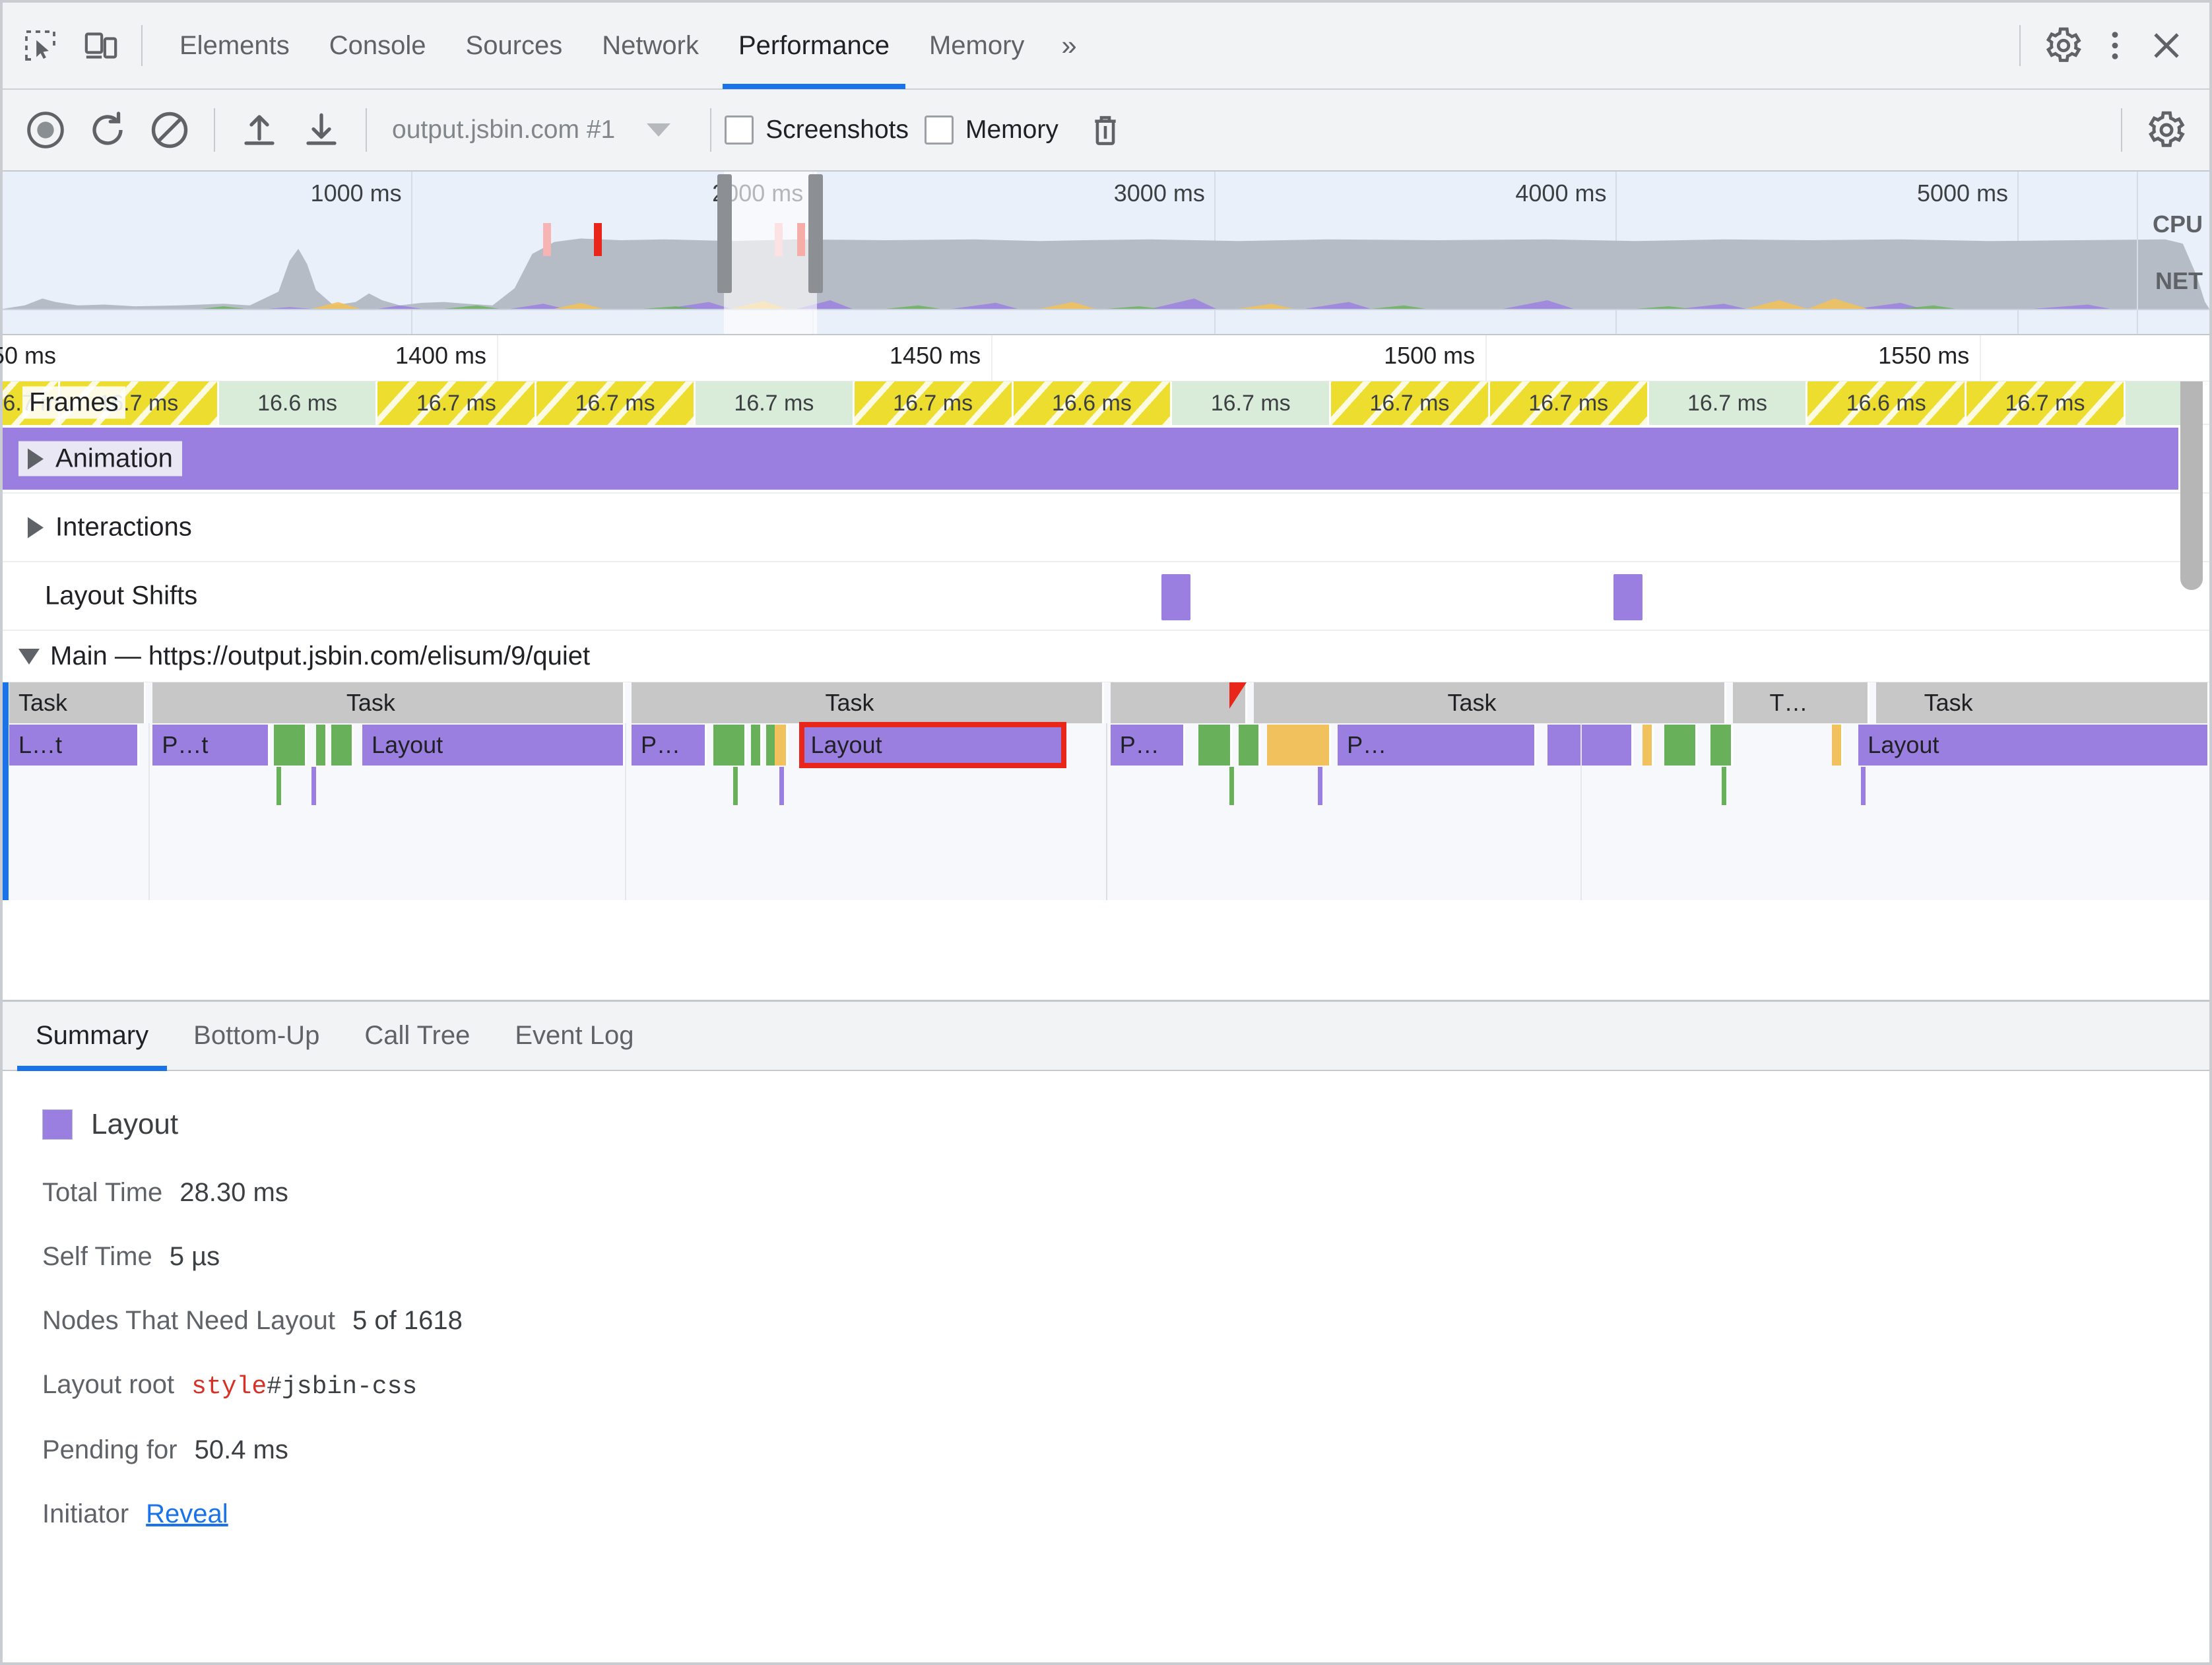  What do you see at coordinates (170, 130) in the screenshot?
I see `clear-icon` at bounding box center [170, 130].